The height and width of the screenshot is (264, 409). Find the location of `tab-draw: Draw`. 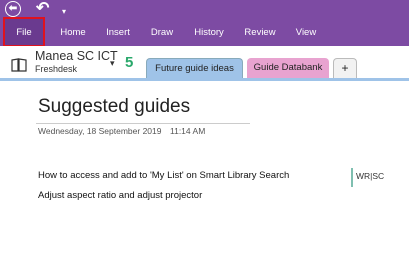

tab-draw: Draw is located at coordinates (162, 32).